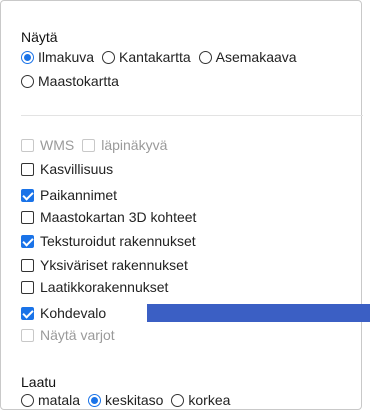 The width and height of the screenshot is (370, 418). I want to click on quality-radio-group: matala keskitaso korkea, so click(129, 400).